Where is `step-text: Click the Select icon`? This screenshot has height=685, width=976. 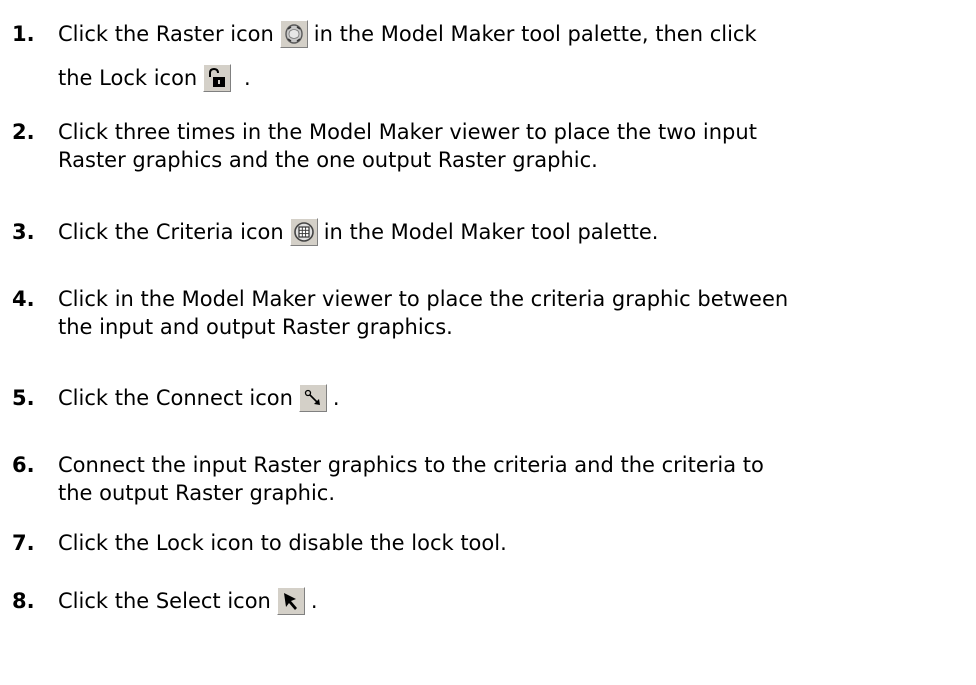 step-text: Click the Select icon is located at coordinates (164, 601).